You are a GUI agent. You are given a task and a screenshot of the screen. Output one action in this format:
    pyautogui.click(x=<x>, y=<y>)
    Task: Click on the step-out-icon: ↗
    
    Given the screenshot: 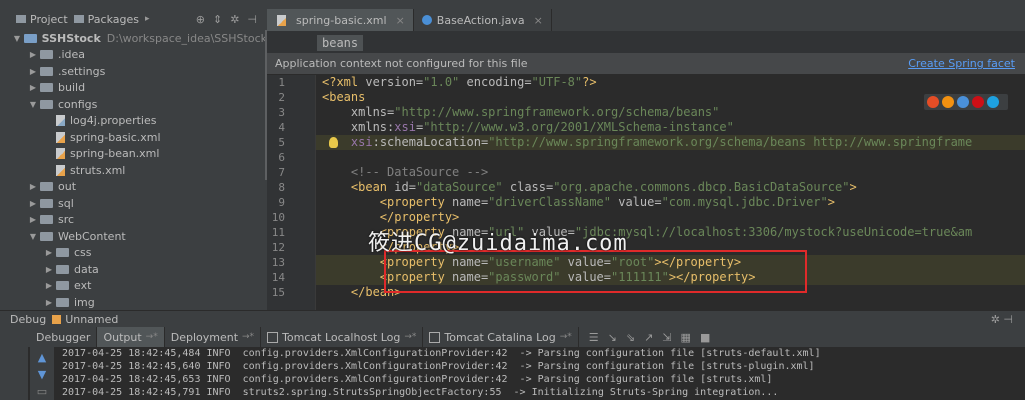 What is the action you would take?
    pyautogui.click(x=648, y=337)
    